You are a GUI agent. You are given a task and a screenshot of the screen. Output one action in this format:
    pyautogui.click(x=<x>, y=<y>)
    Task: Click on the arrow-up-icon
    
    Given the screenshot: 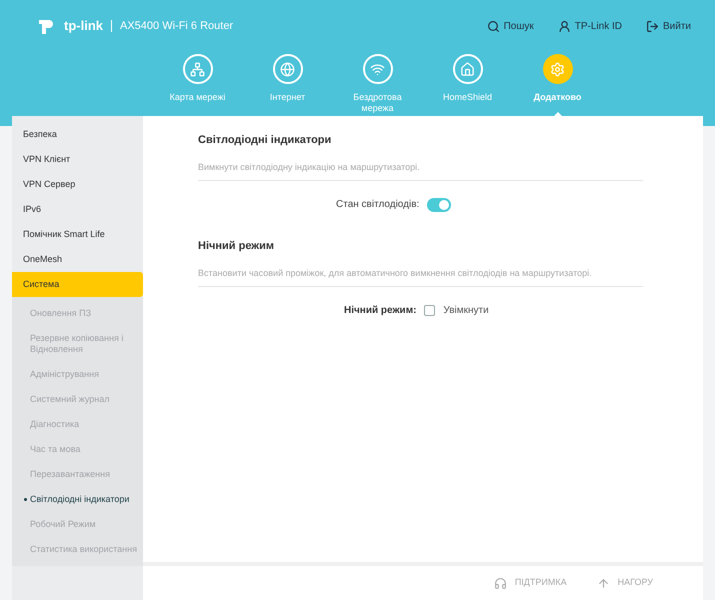 What is the action you would take?
    pyautogui.click(x=603, y=583)
    